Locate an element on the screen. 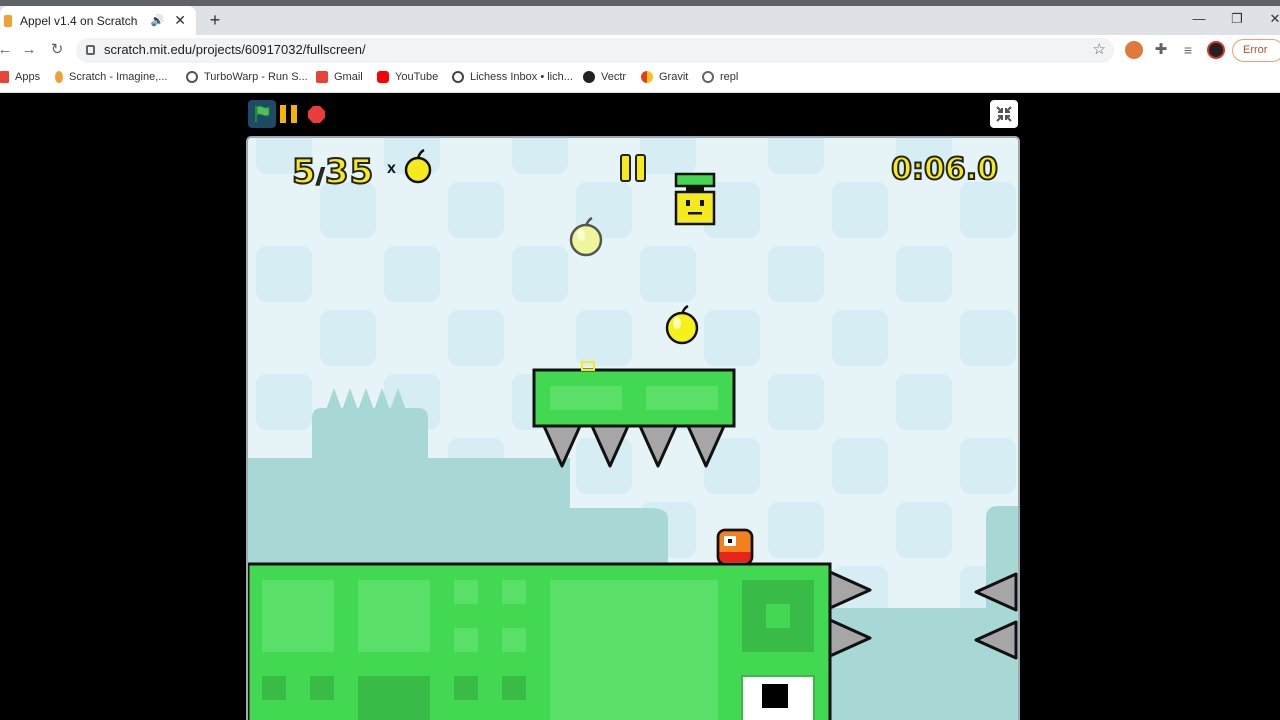  restore-button: ❐ is located at coordinates (1237, 20).